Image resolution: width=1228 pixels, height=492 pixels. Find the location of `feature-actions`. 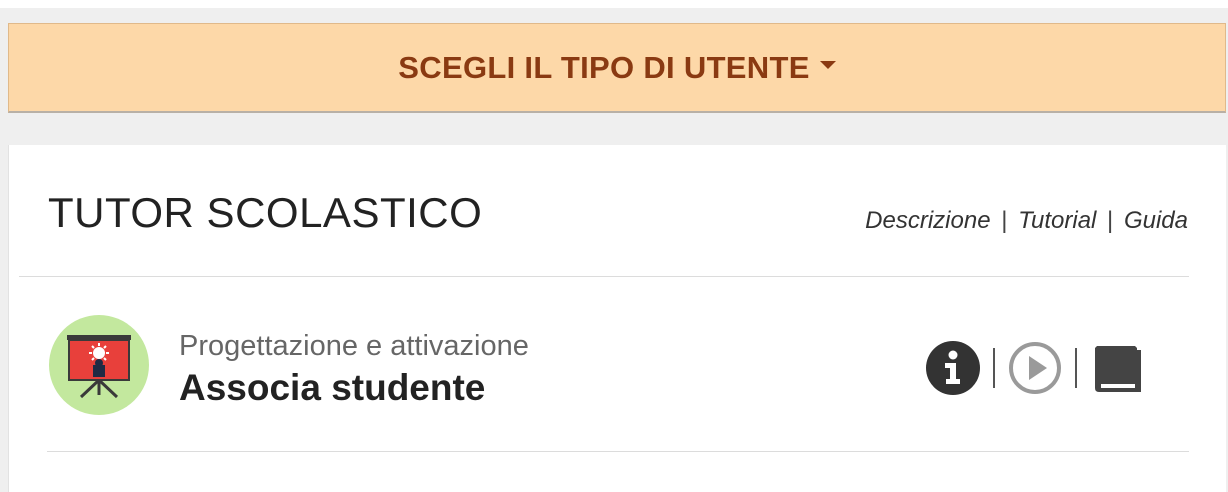

feature-actions is located at coordinates (1035, 368).